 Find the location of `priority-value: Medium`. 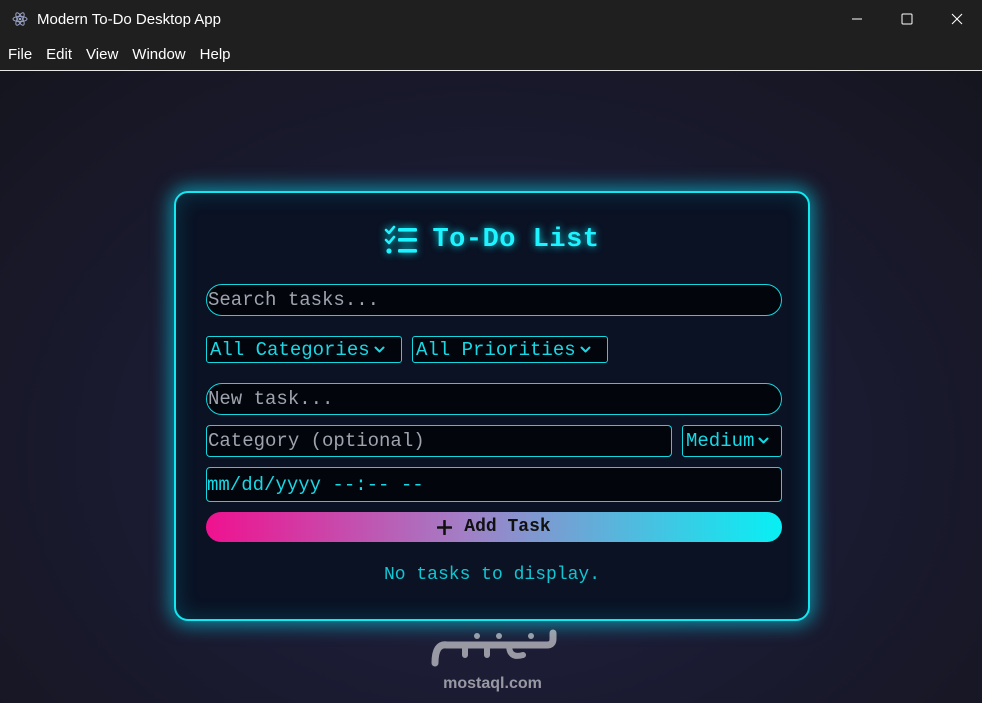

priority-value: Medium is located at coordinates (720, 441).